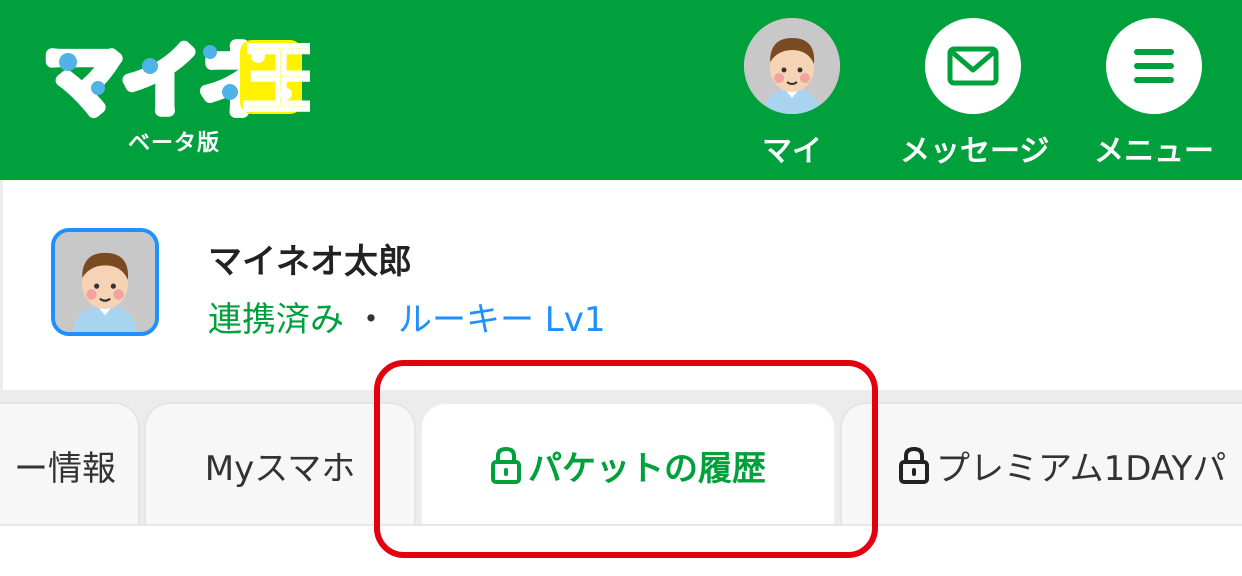 This screenshot has height=576, width=1242. What do you see at coordinates (973, 66) in the screenshot?
I see `envelope-icon` at bounding box center [973, 66].